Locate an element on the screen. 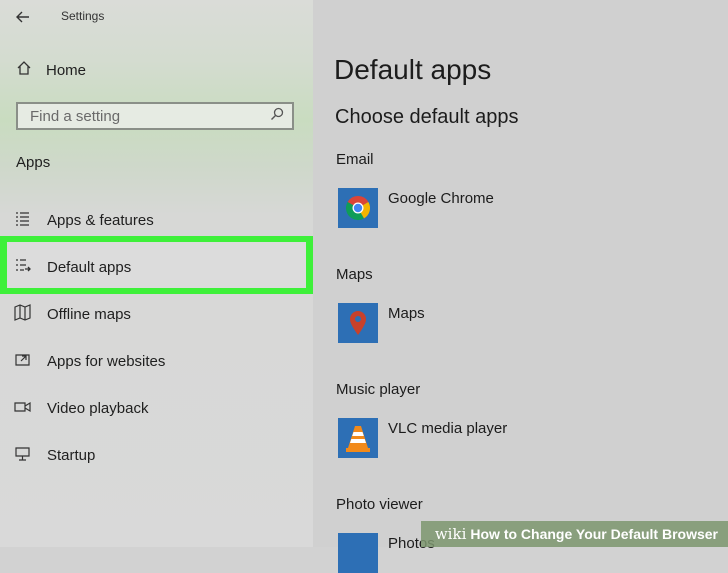 This screenshot has height=573, width=728. default-app-music-button: VLC media player is located at coordinates (422, 438).